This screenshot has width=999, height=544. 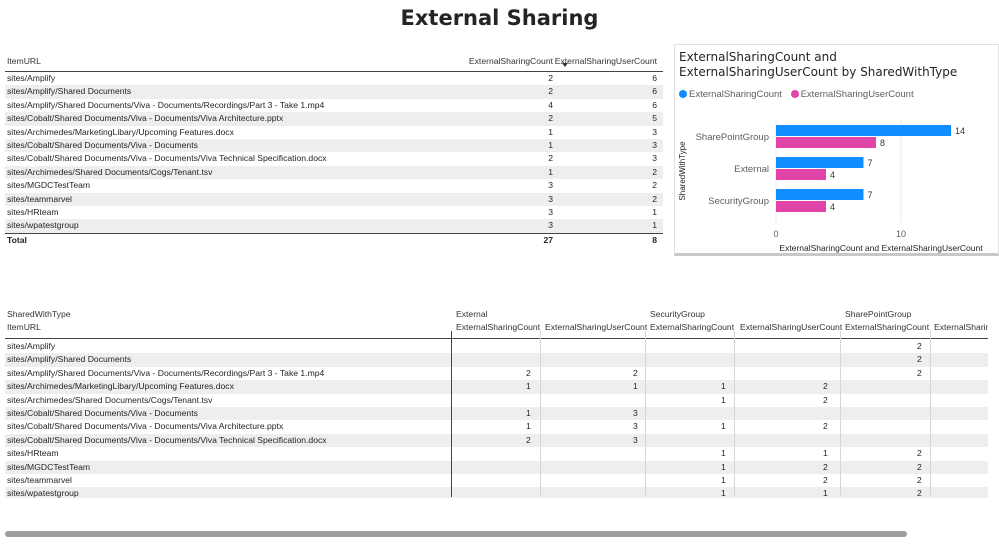 What do you see at coordinates (334, 199) in the screenshot?
I see `table-row: sites/teammarvel 3 2` at bounding box center [334, 199].